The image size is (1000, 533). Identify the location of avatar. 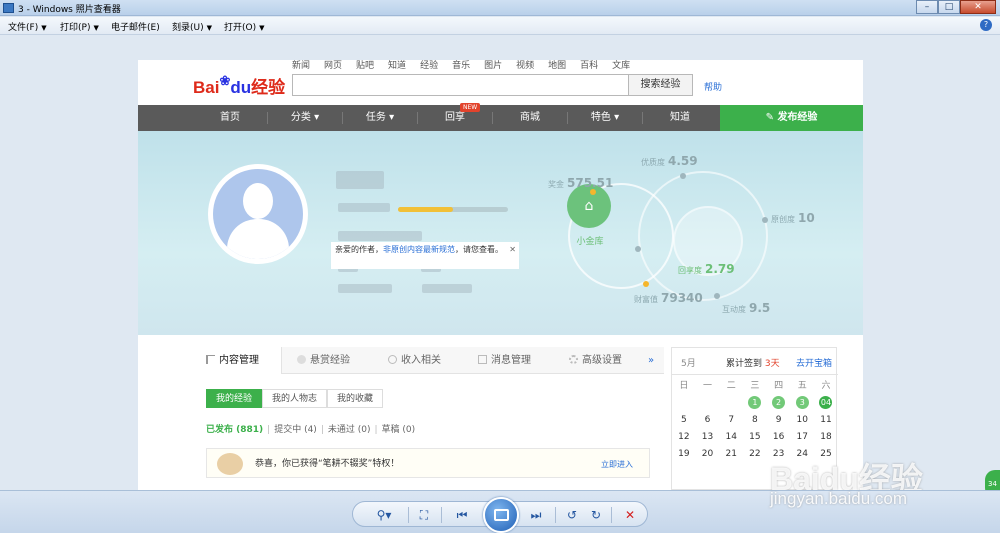
(258, 214).